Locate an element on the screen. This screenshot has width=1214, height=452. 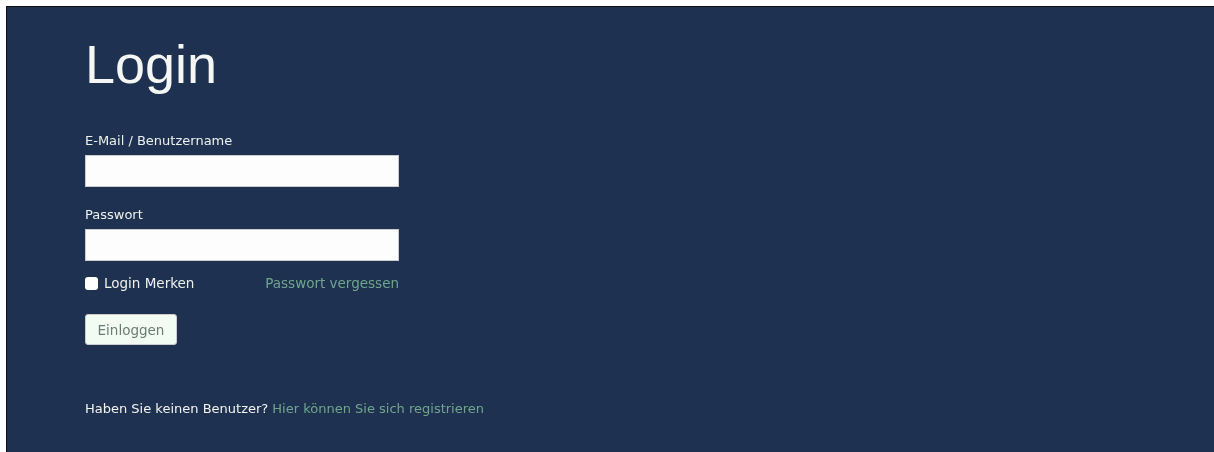
remember-checkbox: Login Merken is located at coordinates (140, 283).